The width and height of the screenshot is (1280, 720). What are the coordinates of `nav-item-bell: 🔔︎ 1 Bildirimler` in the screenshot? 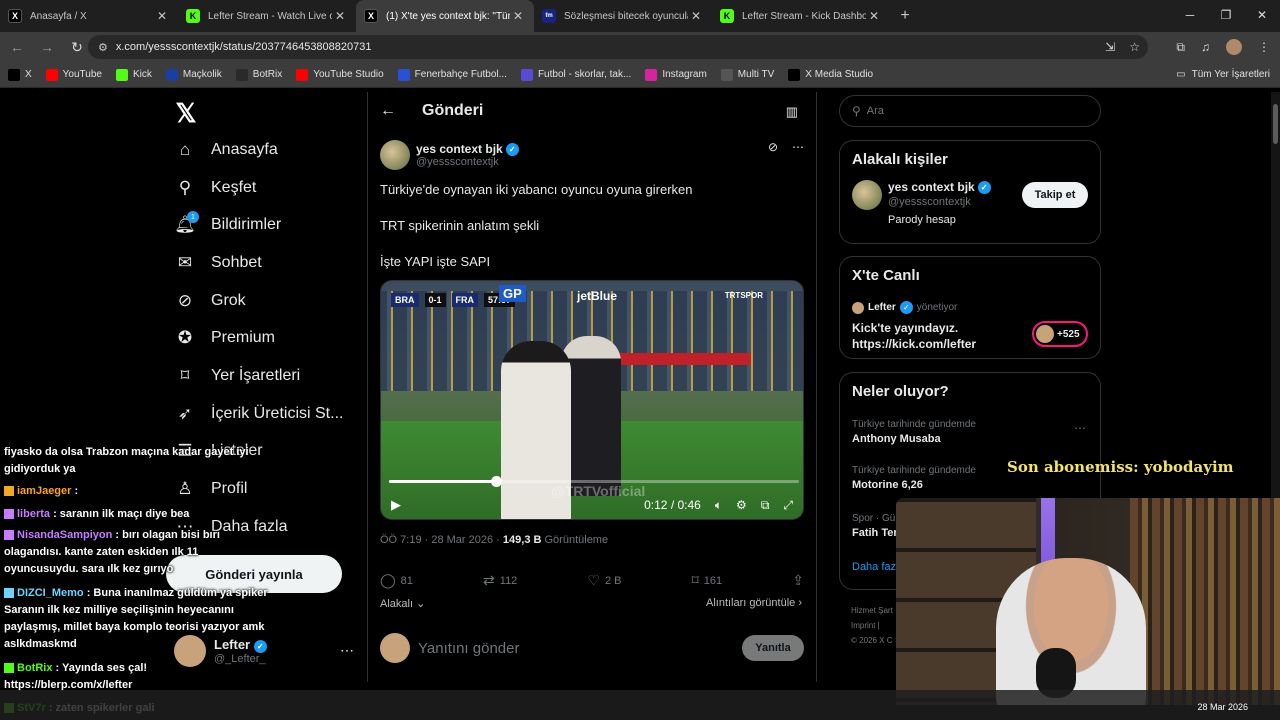 It's located at (261, 225).